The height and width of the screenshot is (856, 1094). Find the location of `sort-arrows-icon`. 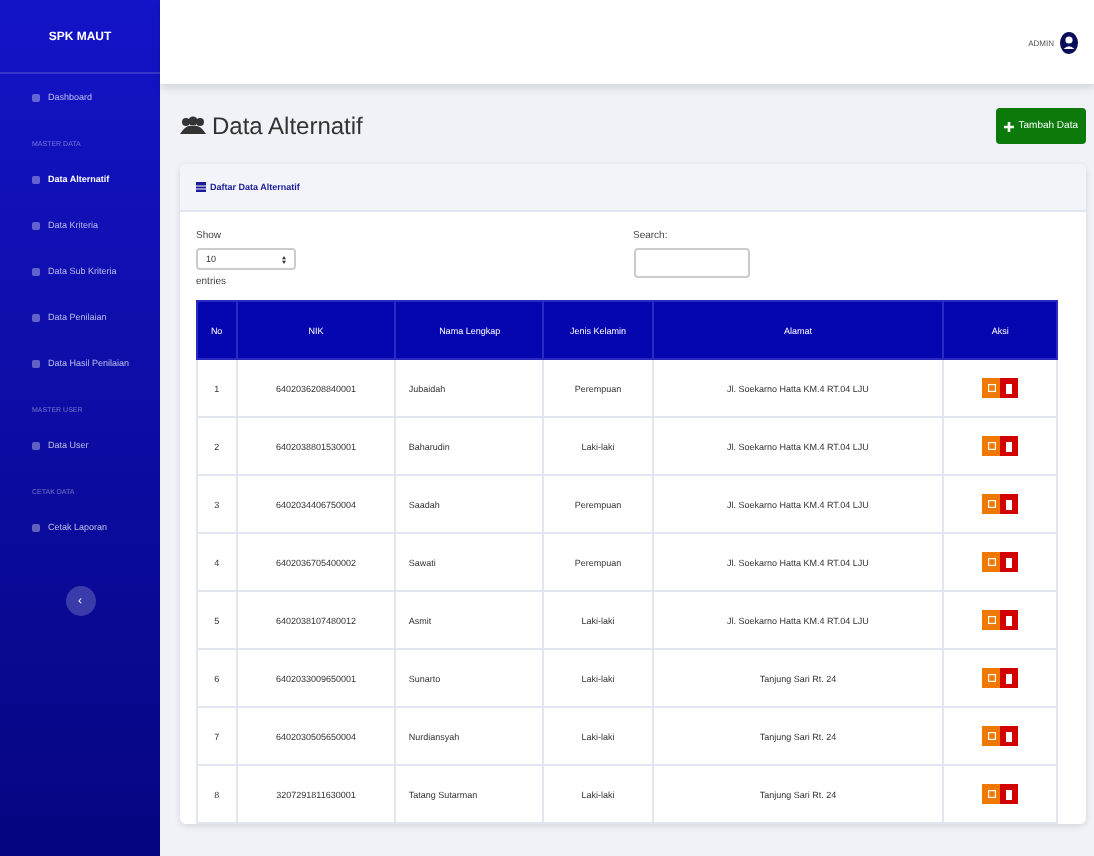

sort-arrows-icon is located at coordinates (284, 259).